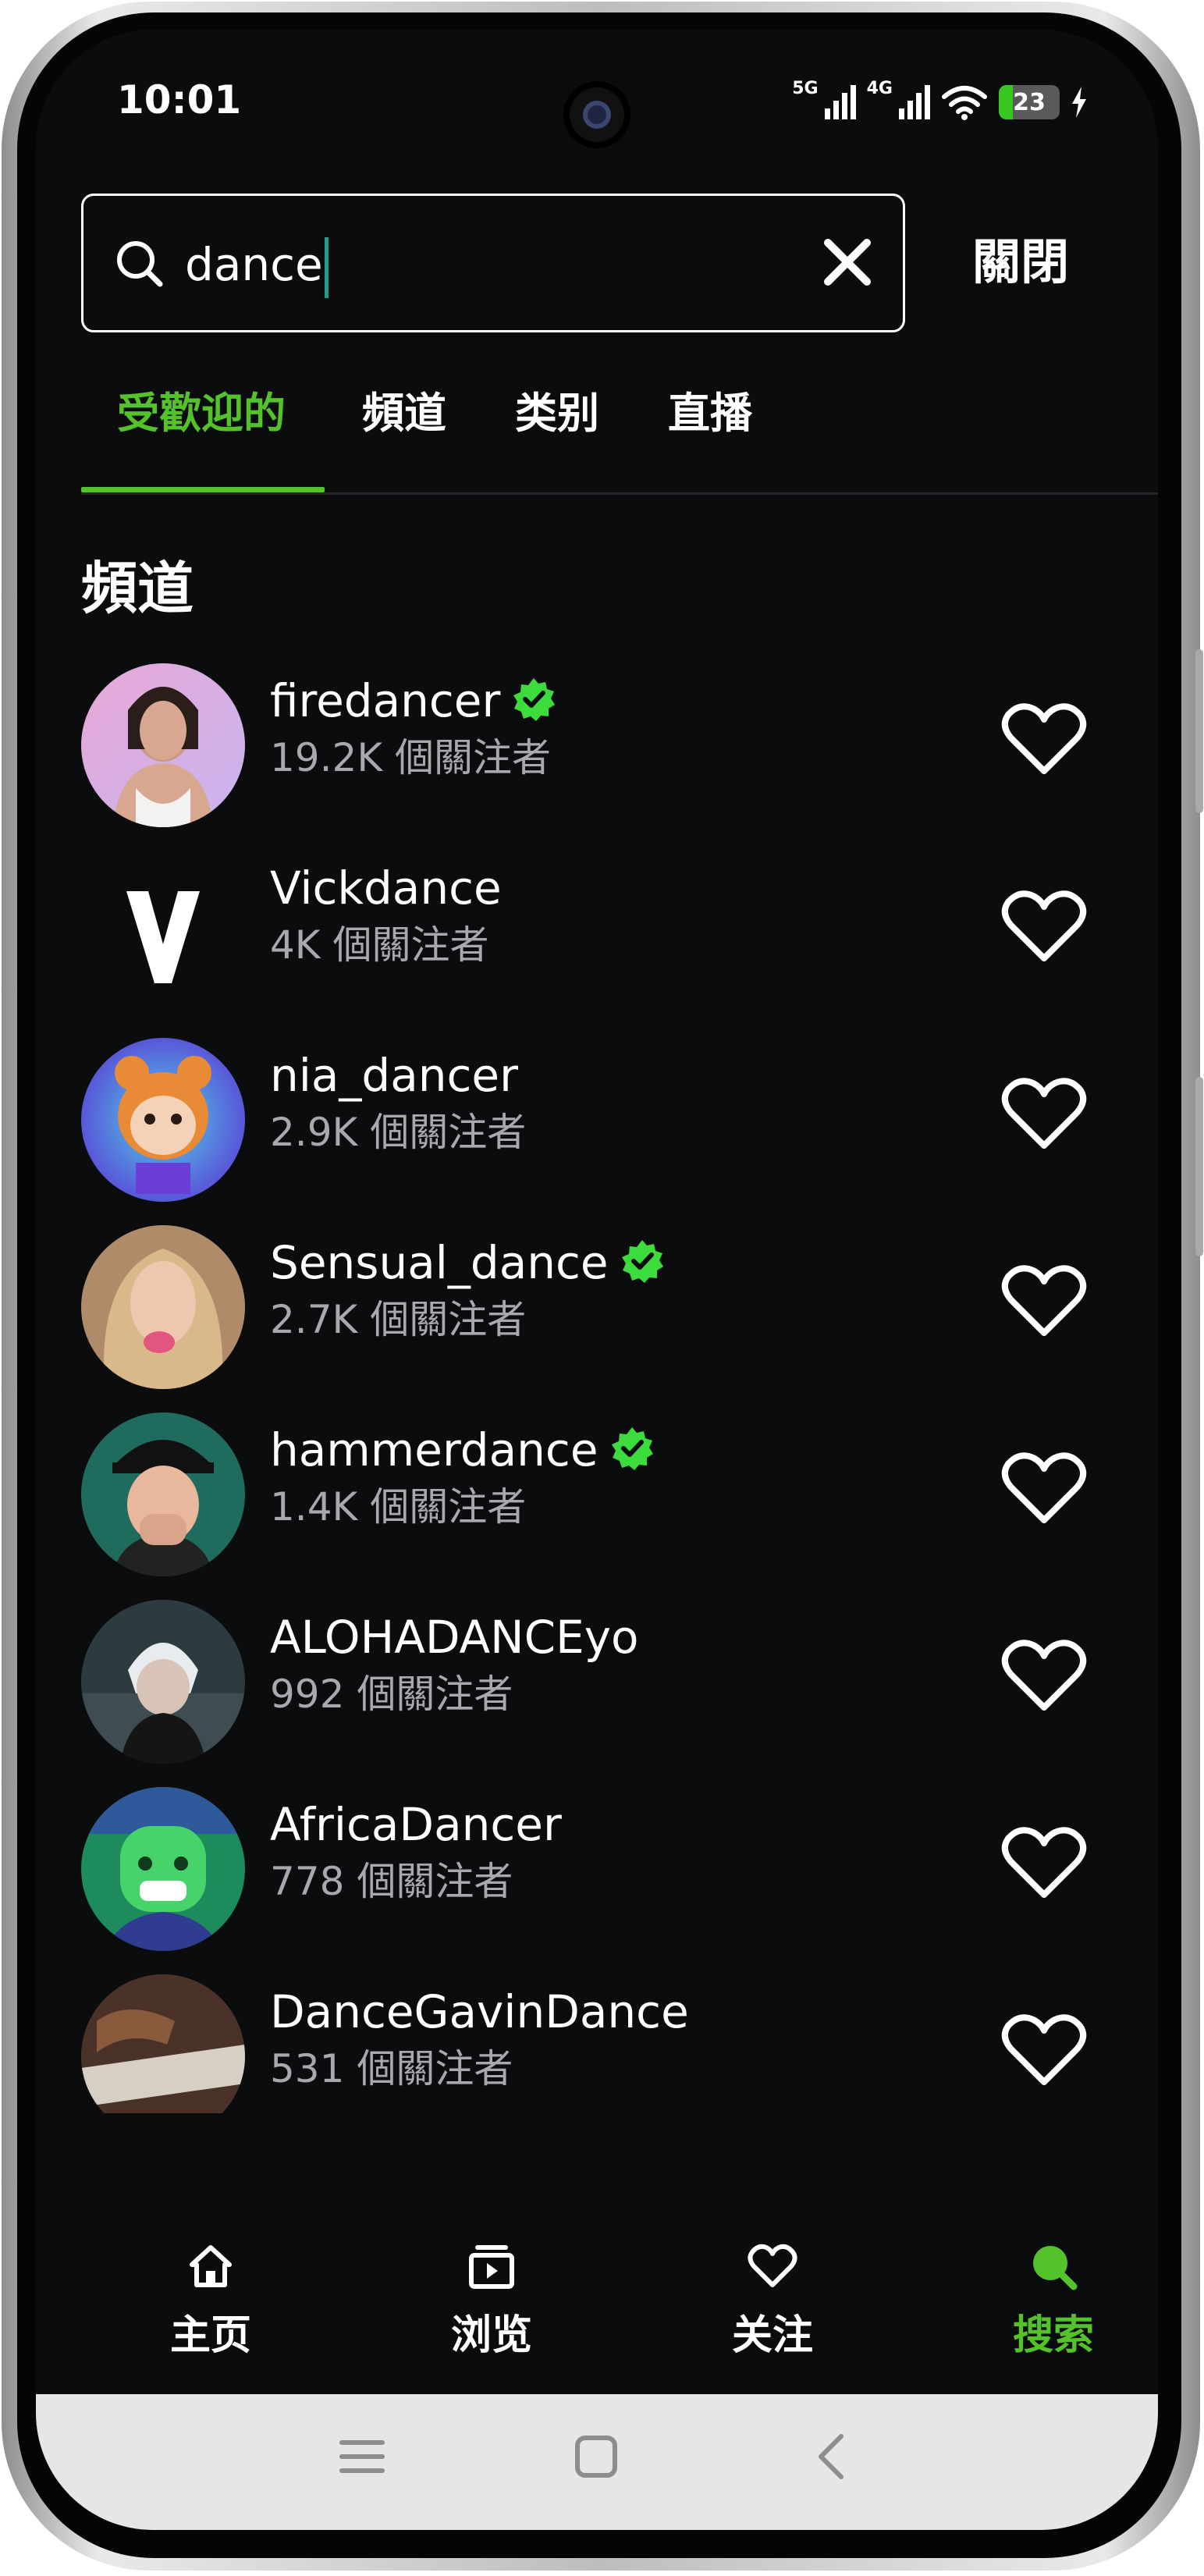  I want to click on nav-label: 关注, so click(772, 2335).